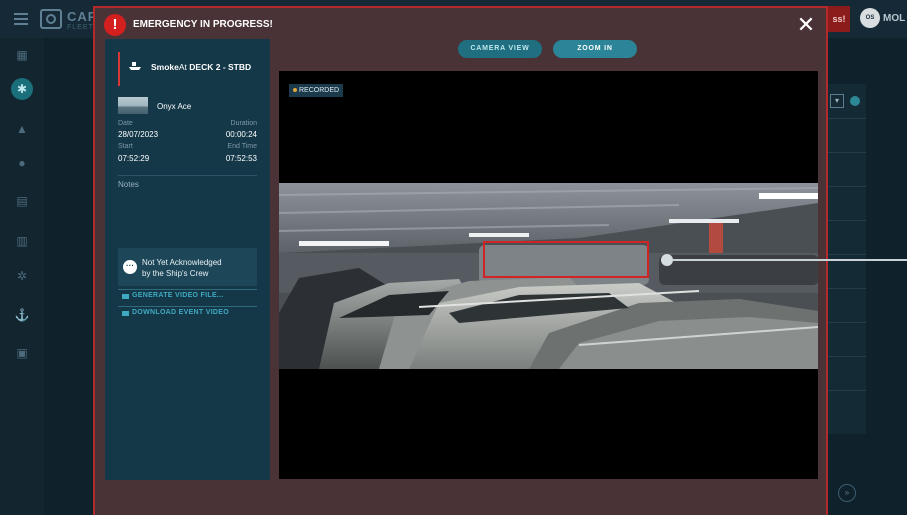 Image resolution: width=907 pixels, height=515 pixels. Describe the element at coordinates (22, 55) in the screenshot. I see `grid-icon: ▦` at that location.